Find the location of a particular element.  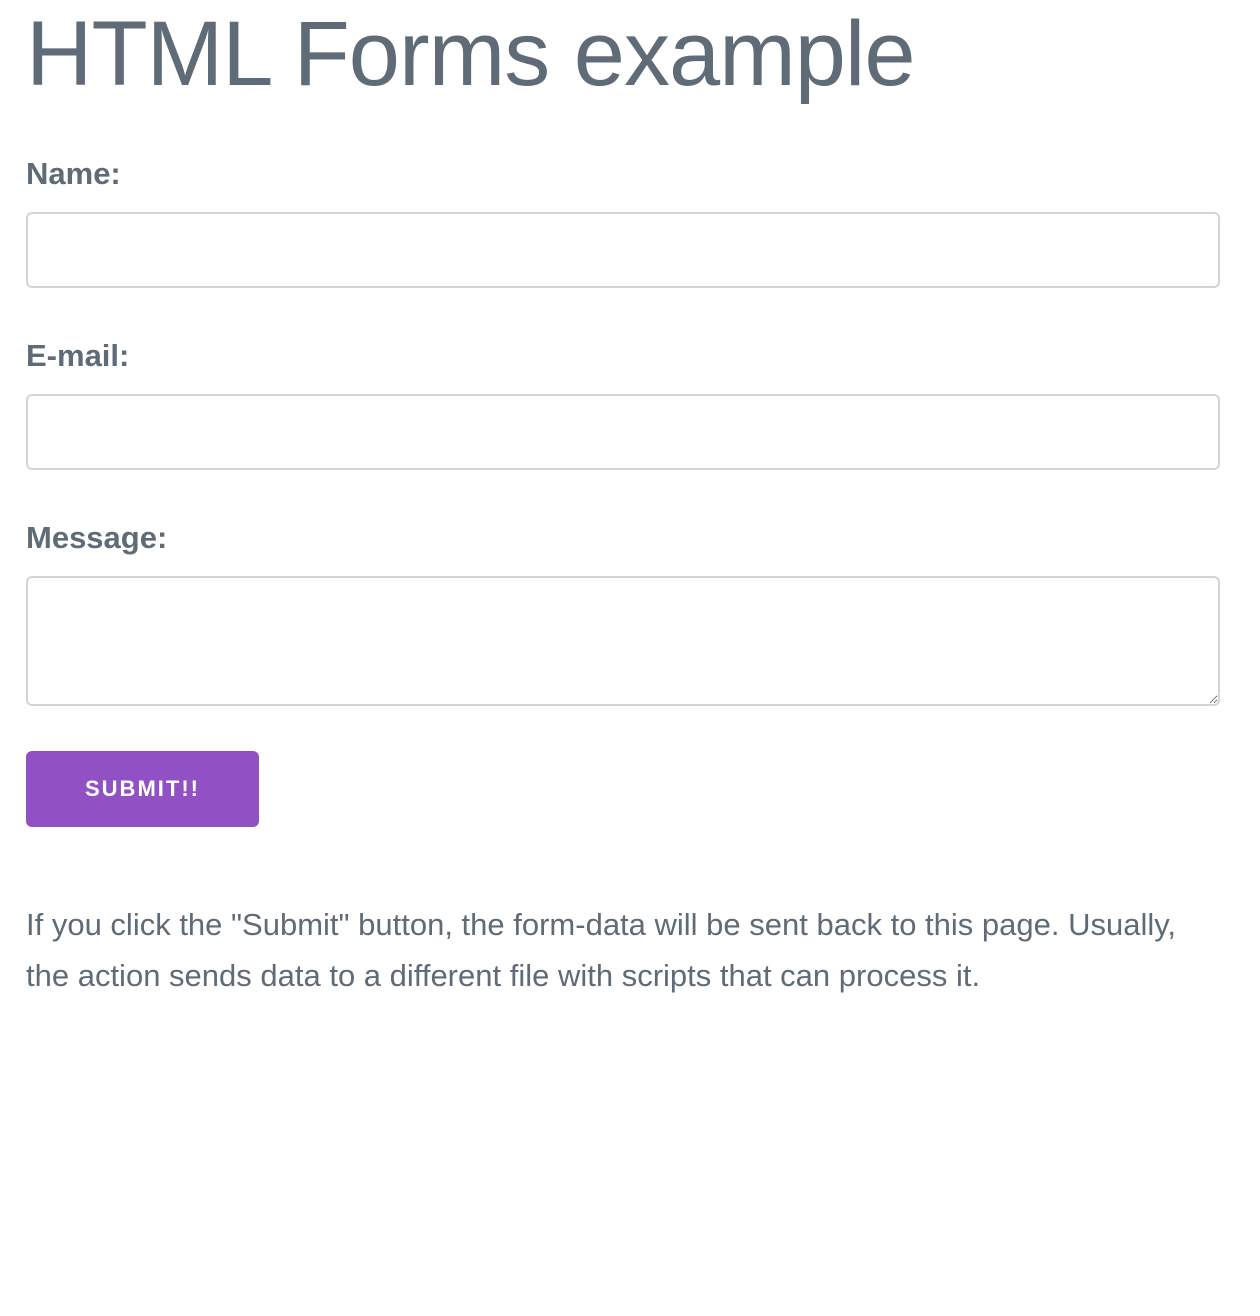

email-label: E-mail: is located at coordinates (78, 355).